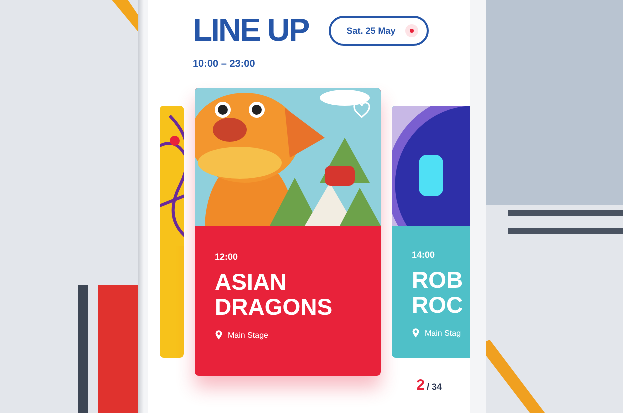  What do you see at coordinates (248, 335) in the screenshot?
I see `stage-name: Main Stage` at bounding box center [248, 335].